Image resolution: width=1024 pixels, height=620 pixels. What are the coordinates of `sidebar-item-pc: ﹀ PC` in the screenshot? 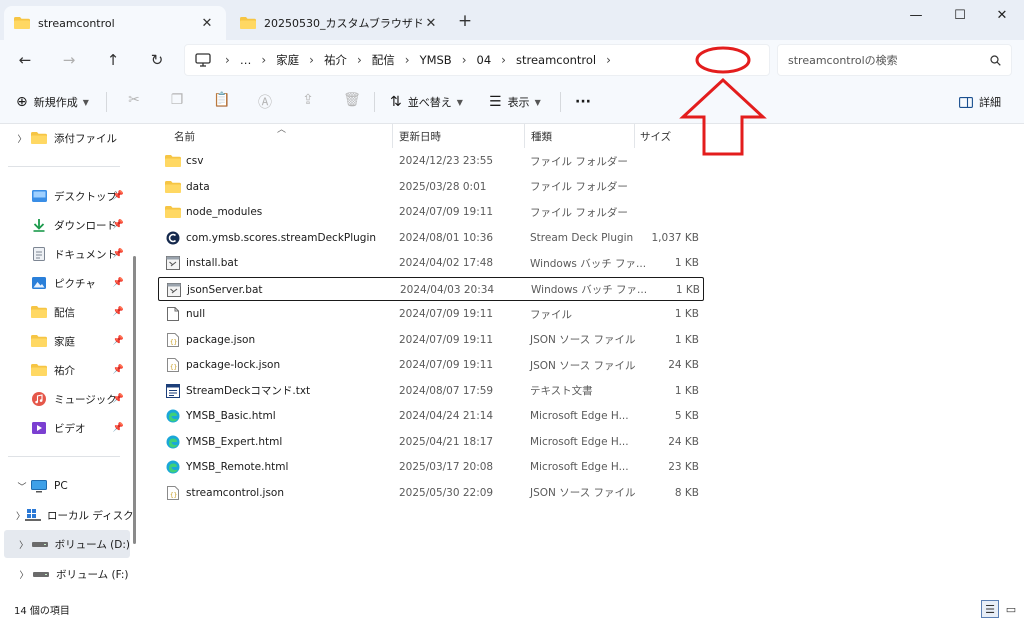 It's located at (67, 486).